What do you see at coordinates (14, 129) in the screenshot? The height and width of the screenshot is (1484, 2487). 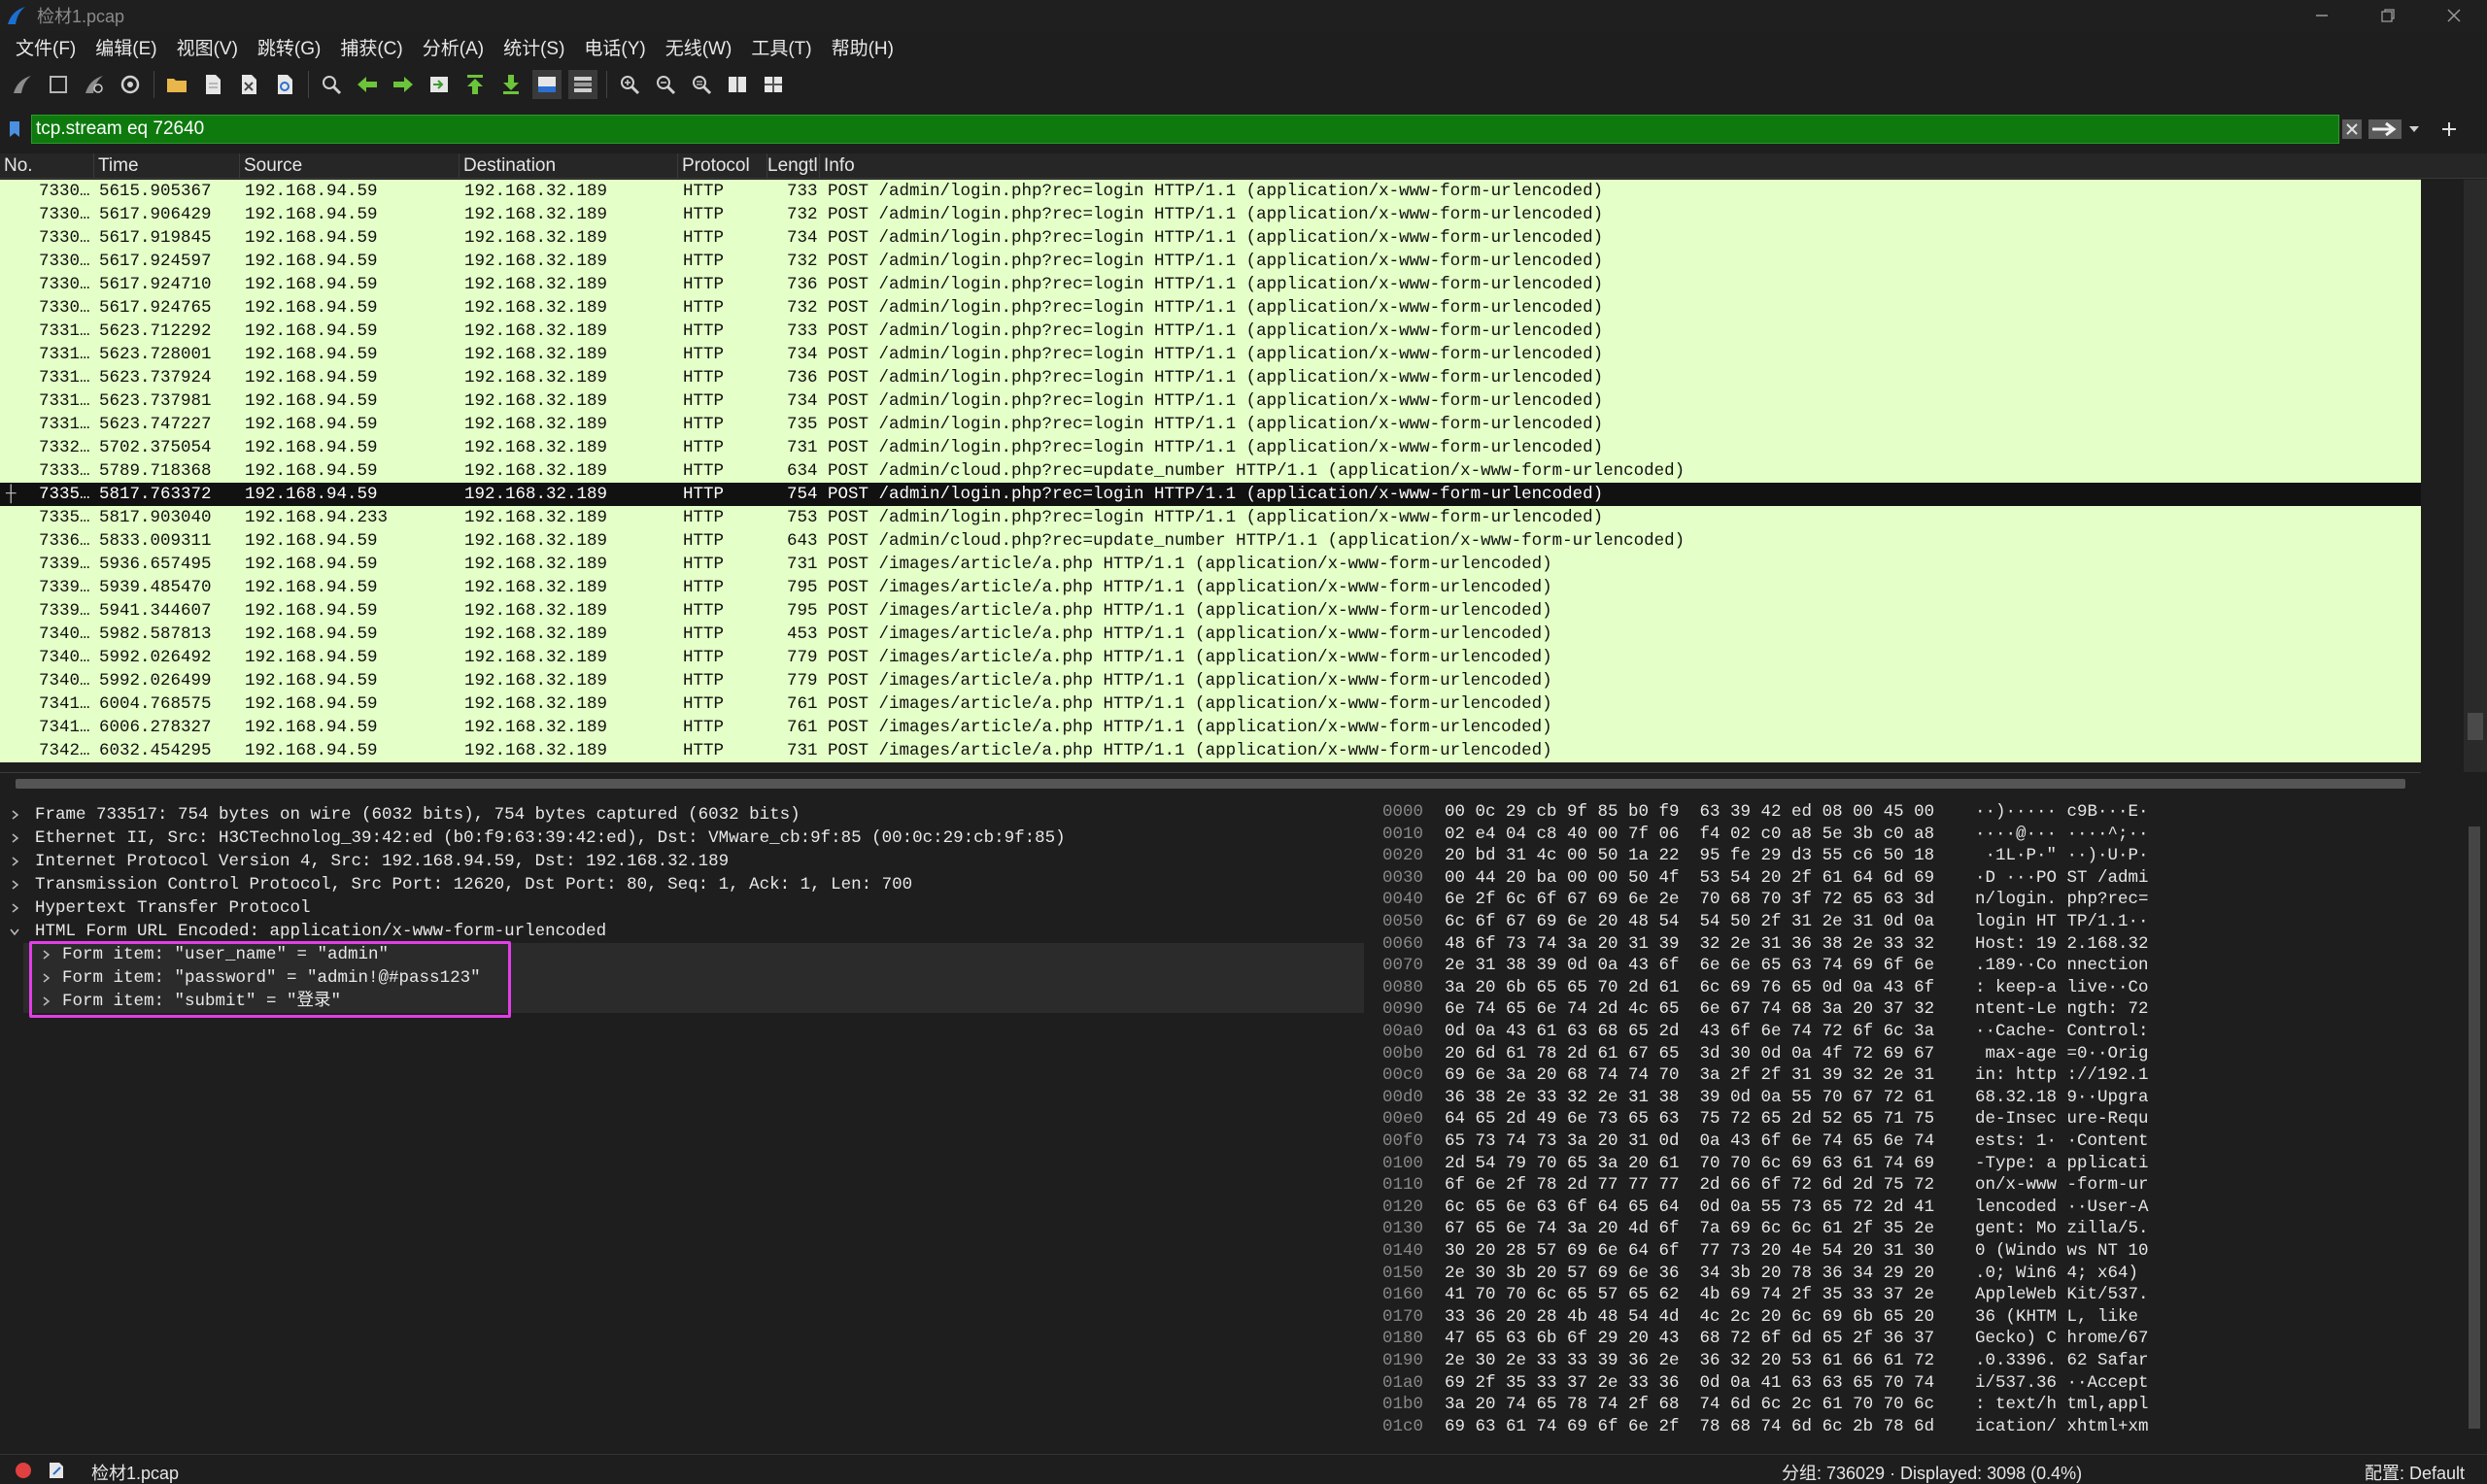 I see `filter-bookmark-button` at bounding box center [14, 129].